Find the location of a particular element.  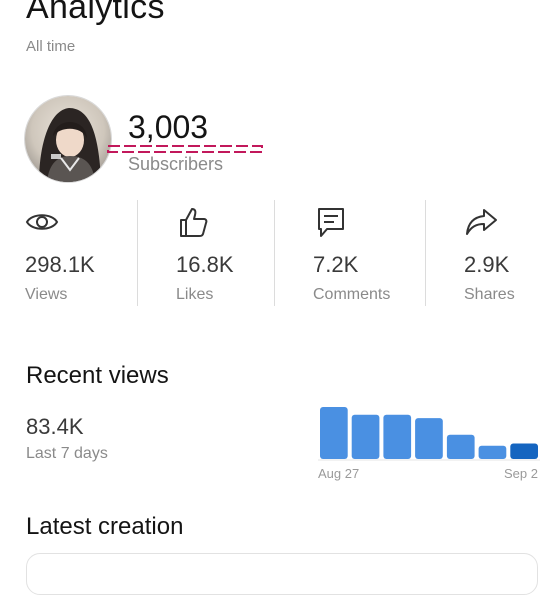

comments-value: 7.2K is located at coordinates (336, 264).